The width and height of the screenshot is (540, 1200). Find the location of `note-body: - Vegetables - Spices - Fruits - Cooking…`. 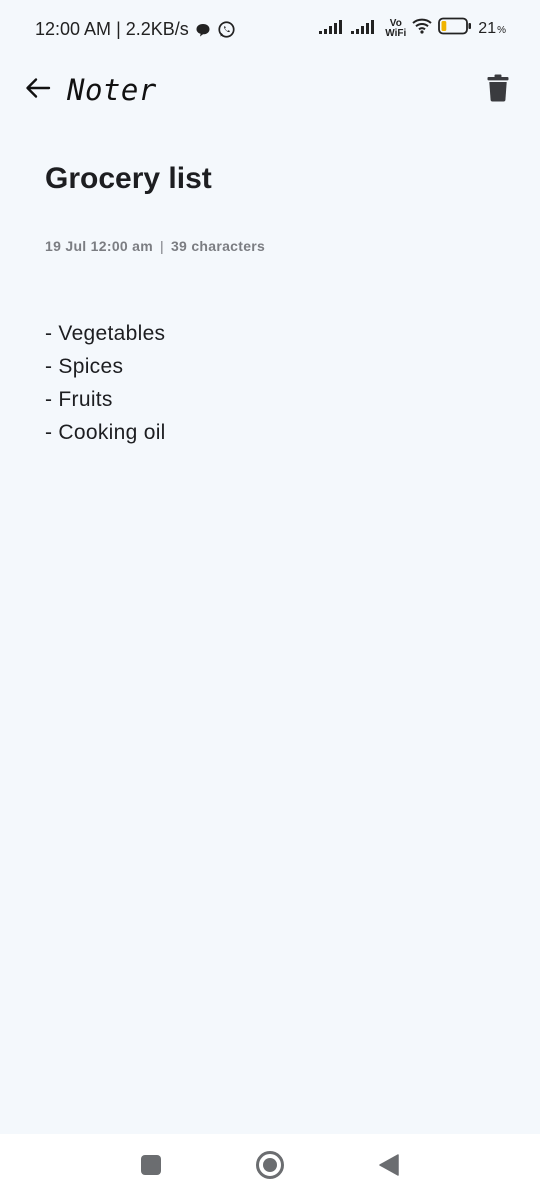

note-body: - Vegetables - Spices - Fruits - Cooking… is located at coordinates (270, 383).